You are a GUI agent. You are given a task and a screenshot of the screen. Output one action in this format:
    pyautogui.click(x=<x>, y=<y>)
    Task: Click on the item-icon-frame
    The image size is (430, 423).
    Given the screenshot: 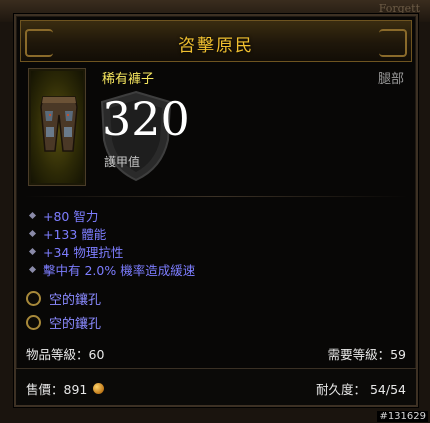 What is the action you would take?
    pyautogui.click(x=57, y=127)
    